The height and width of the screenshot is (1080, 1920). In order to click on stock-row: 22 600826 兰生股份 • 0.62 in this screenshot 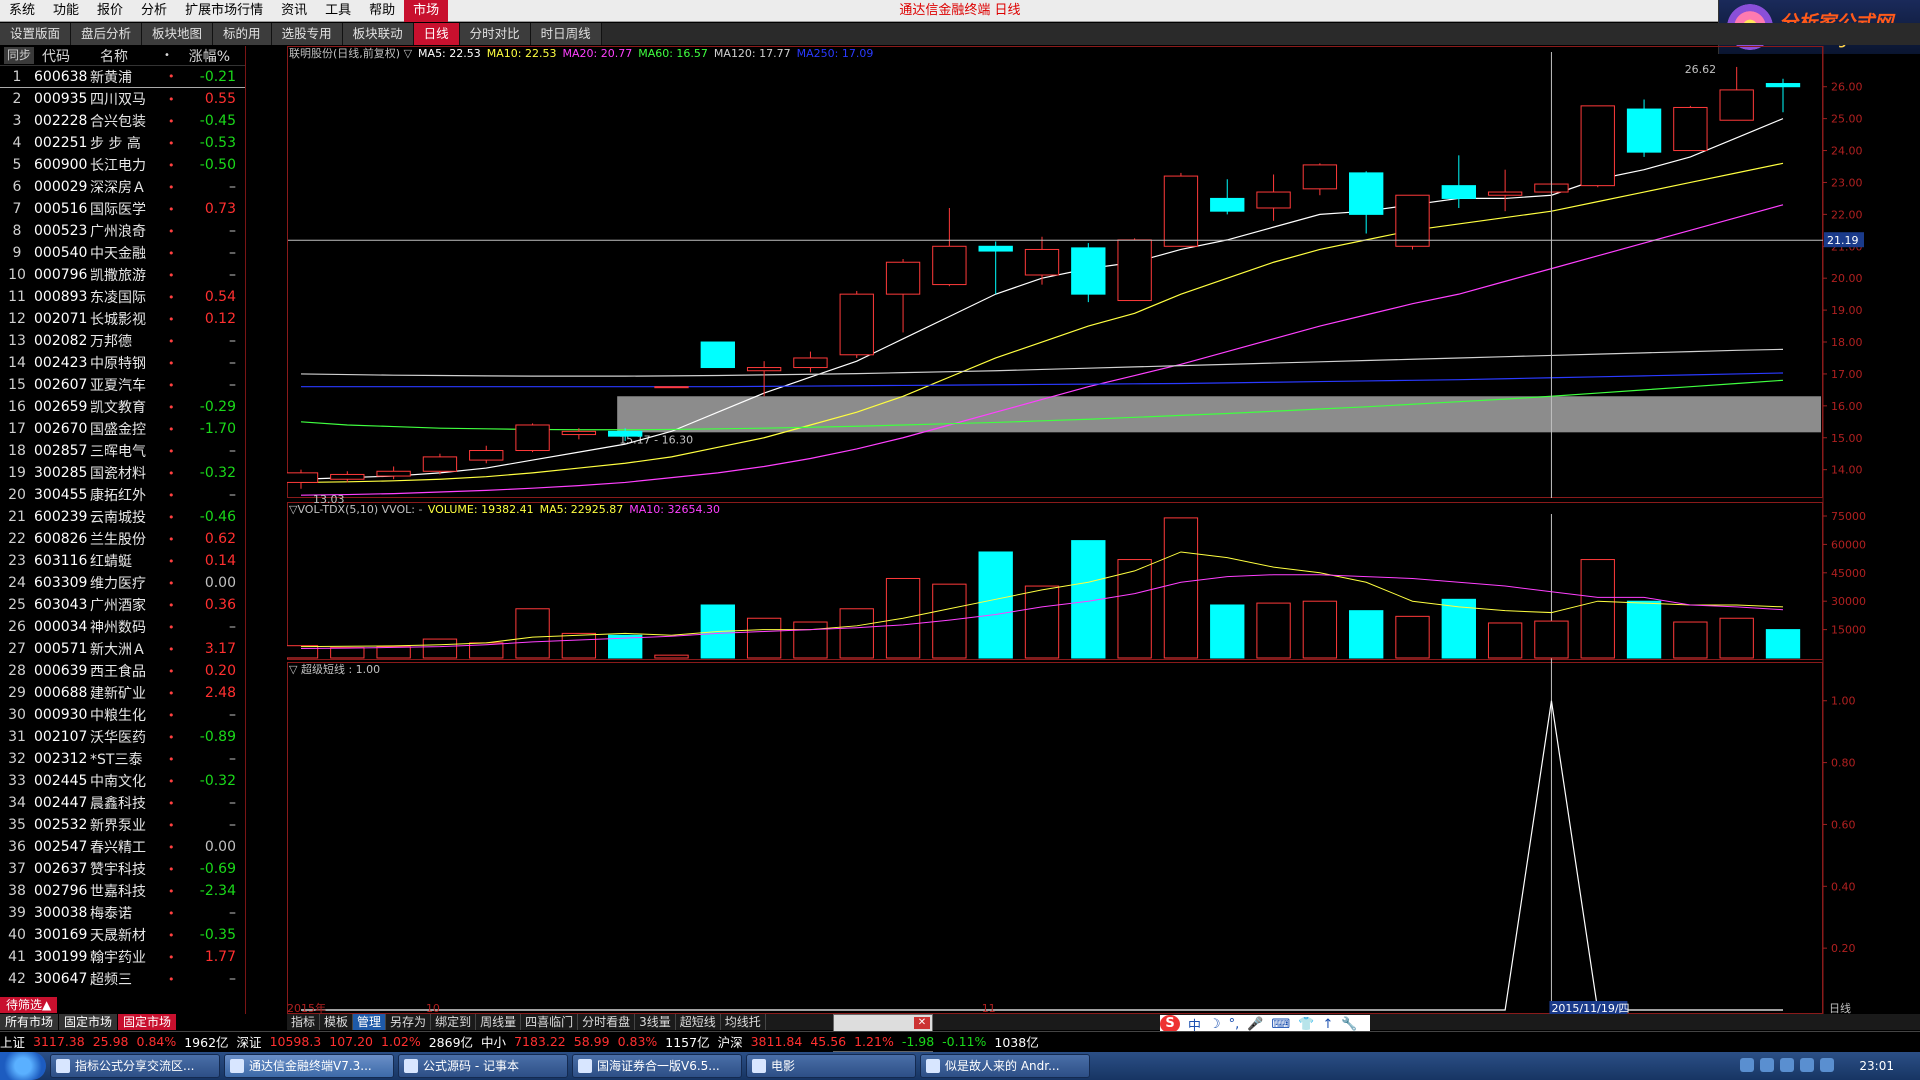, I will do `click(122, 539)`.